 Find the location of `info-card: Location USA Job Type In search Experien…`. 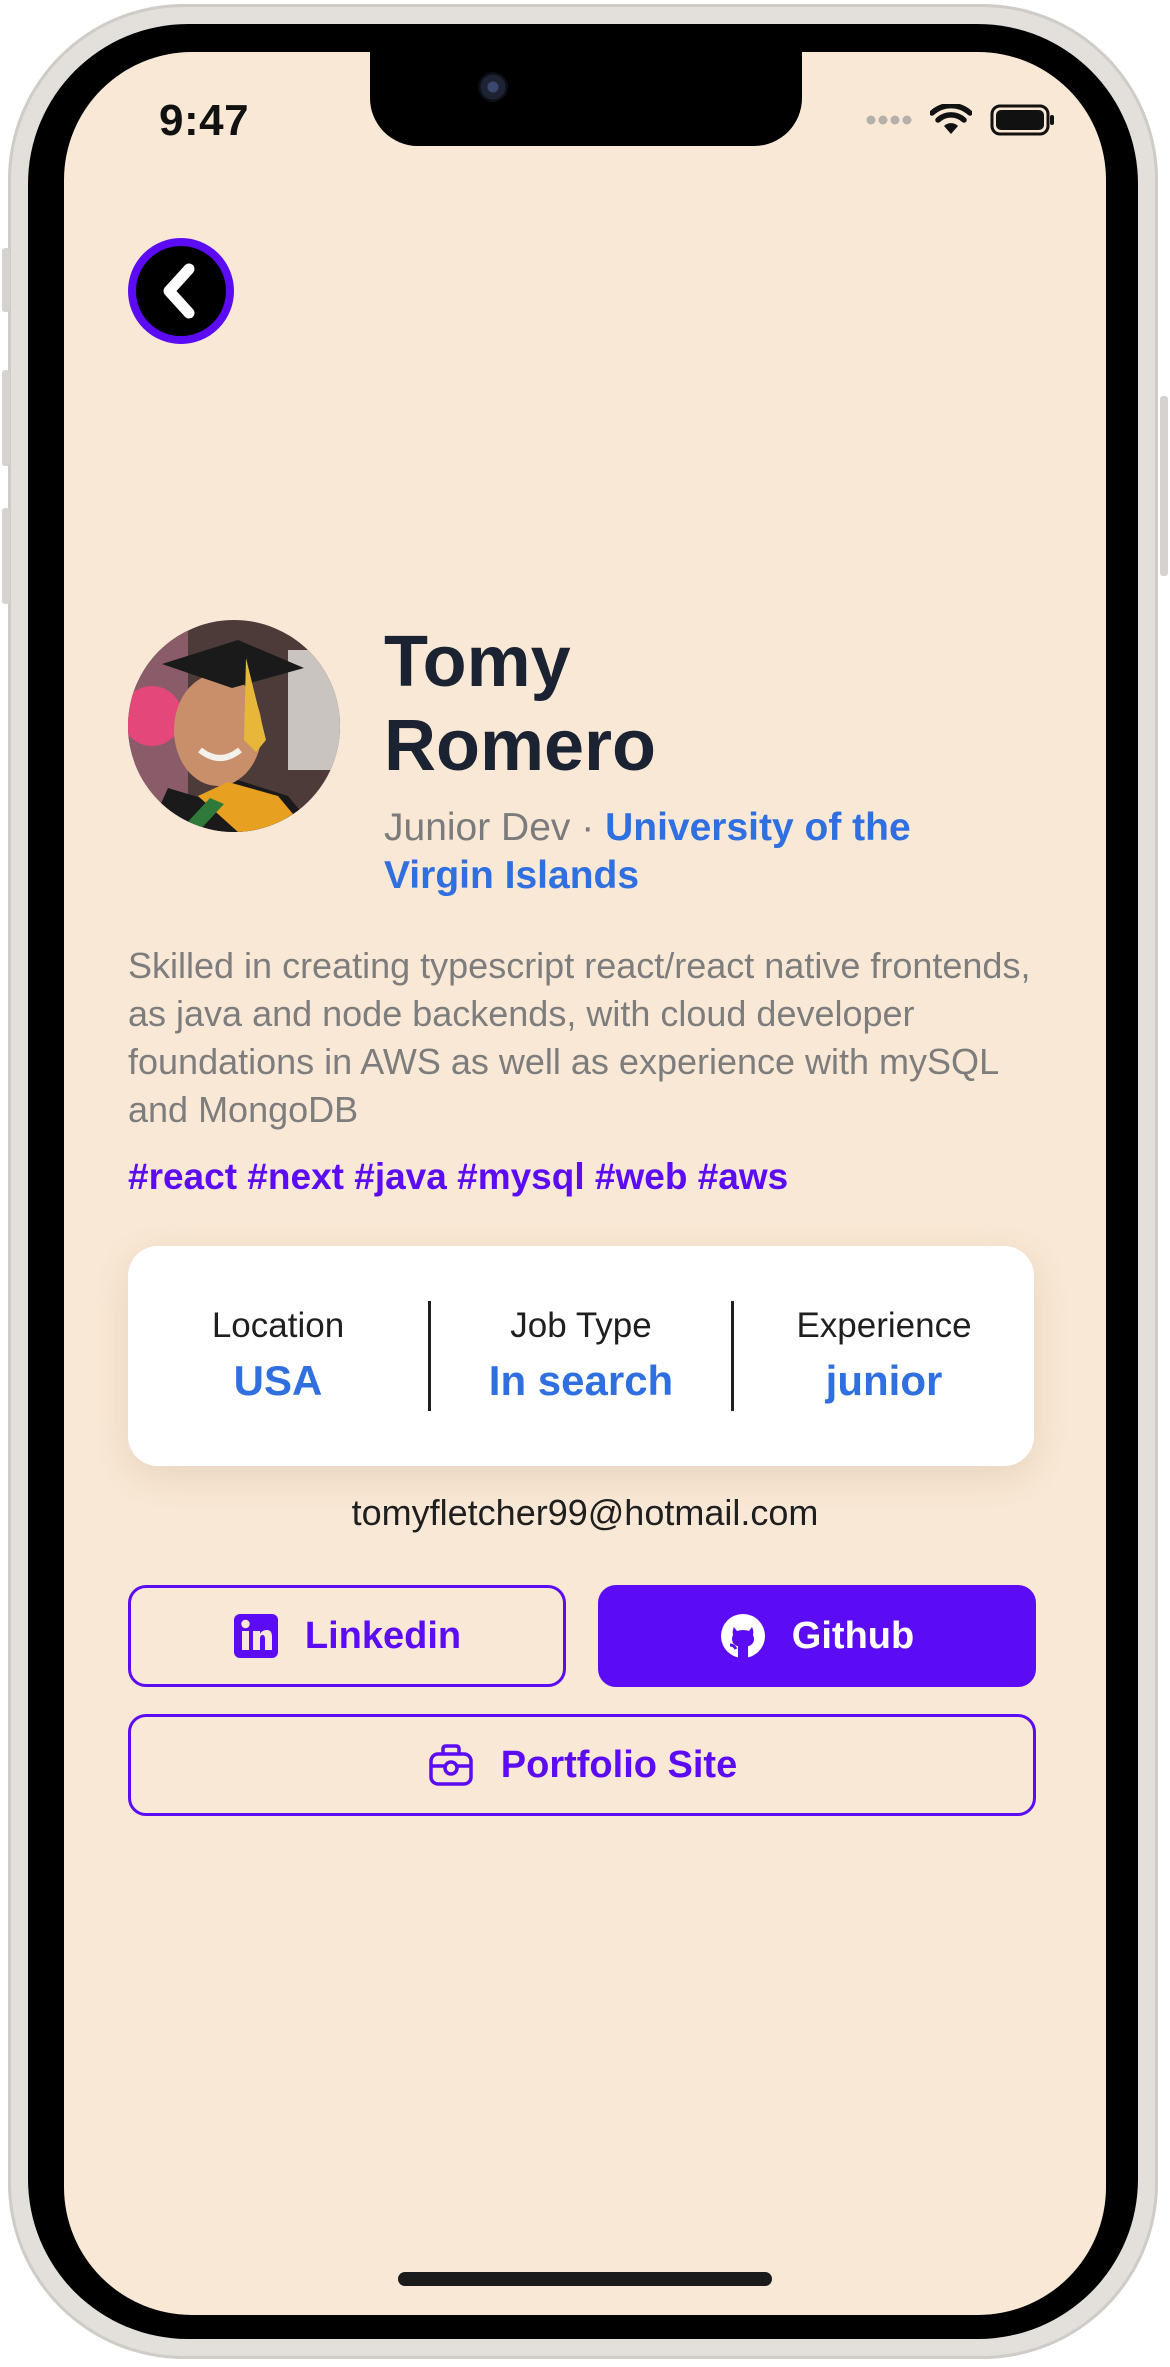

info-card: Location USA Job Type In search Experien… is located at coordinates (581, 1356).